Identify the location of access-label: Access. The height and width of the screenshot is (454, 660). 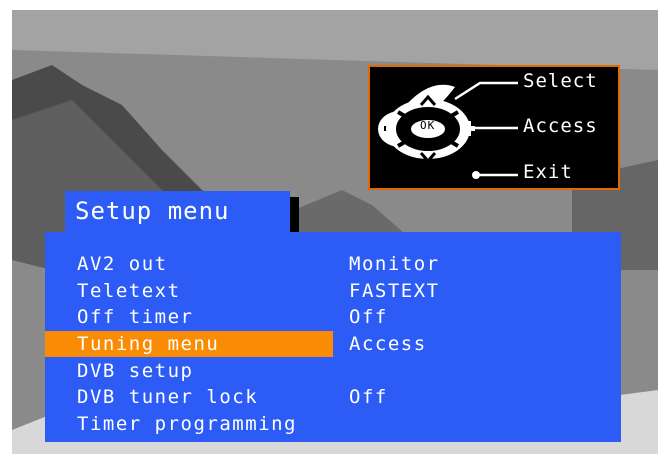
(560, 126).